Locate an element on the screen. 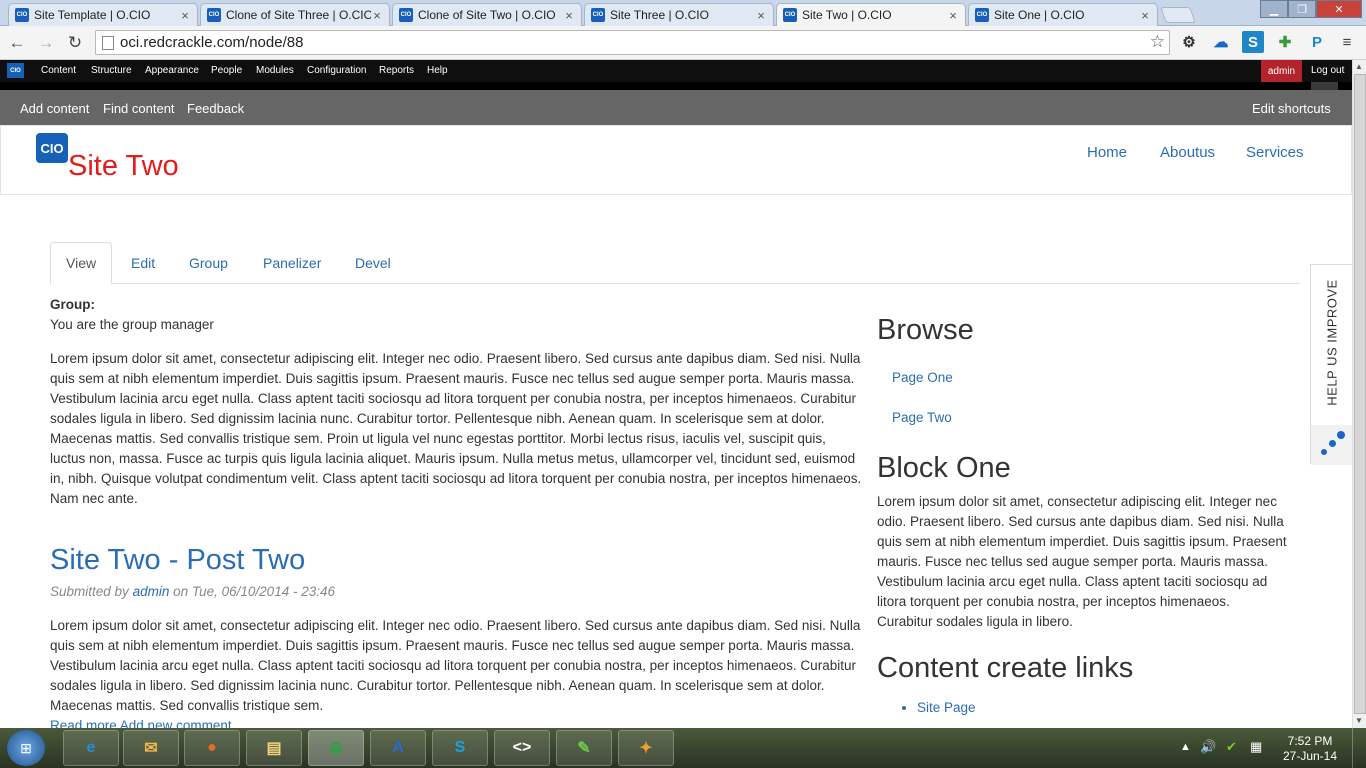 The width and height of the screenshot is (1366, 768). plus-extension-icon: ✚ is located at coordinates (1285, 42).